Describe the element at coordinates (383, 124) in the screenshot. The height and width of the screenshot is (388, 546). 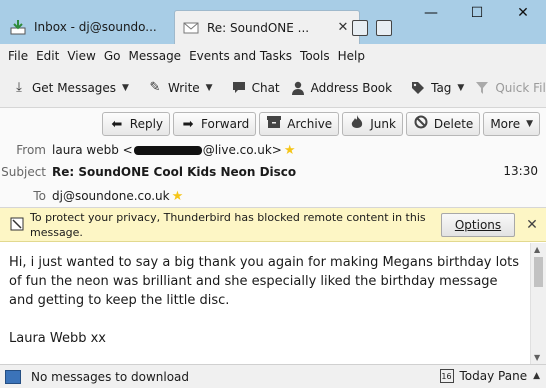
I see `junk-label: Junk` at that location.